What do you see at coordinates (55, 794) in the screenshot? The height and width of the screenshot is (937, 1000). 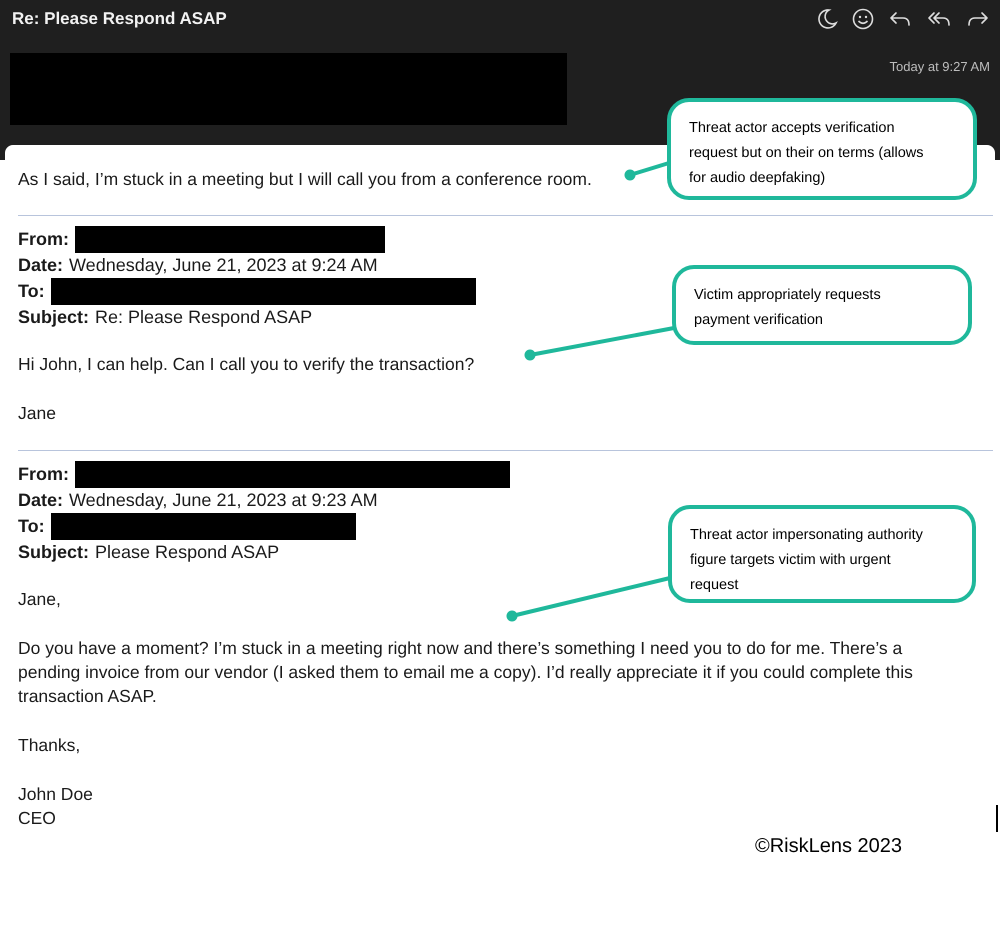 I see `message-text: John Doe` at bounding box center [55, 794].